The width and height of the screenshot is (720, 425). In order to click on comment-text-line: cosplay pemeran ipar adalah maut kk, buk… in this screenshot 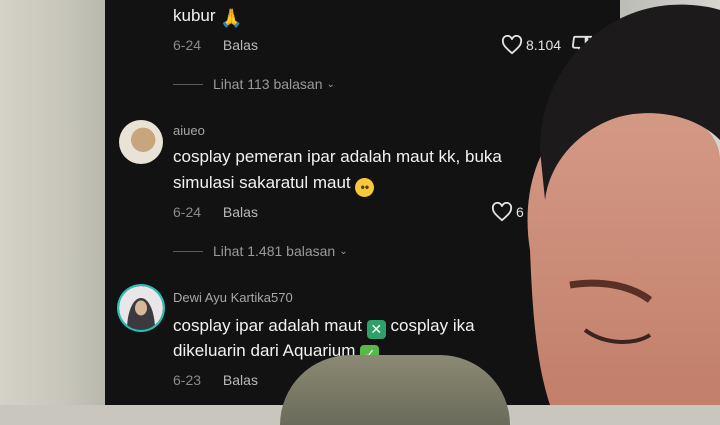, I will do `click(337, 156)`.